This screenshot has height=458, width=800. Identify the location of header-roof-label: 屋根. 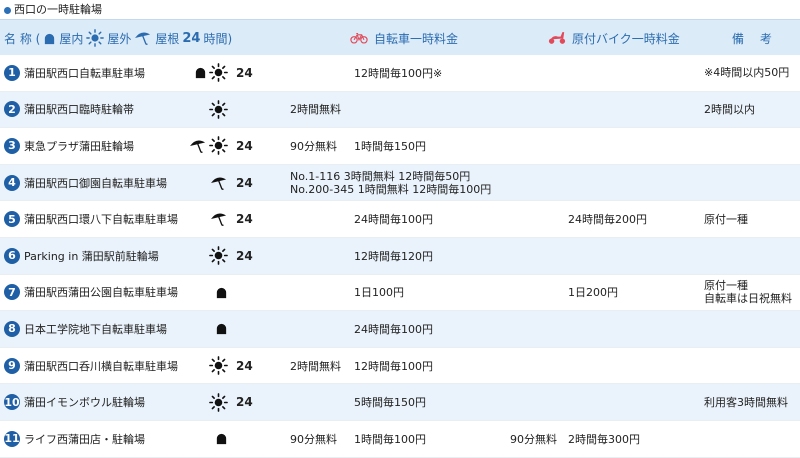
(167, 38).